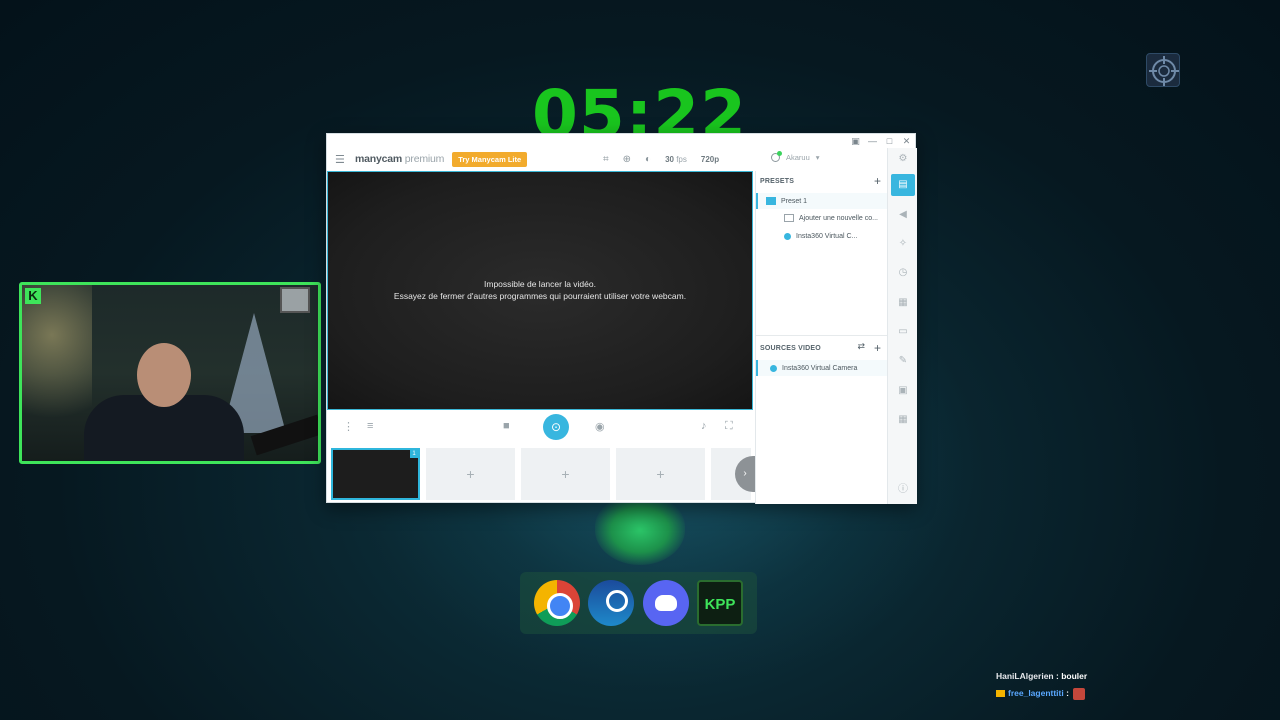 The image size is (1280, 720). What do you see at coordinates (1000, 694) in the screenshot?
I see `crown-badge-icon` at bounding box center [1000, 694].